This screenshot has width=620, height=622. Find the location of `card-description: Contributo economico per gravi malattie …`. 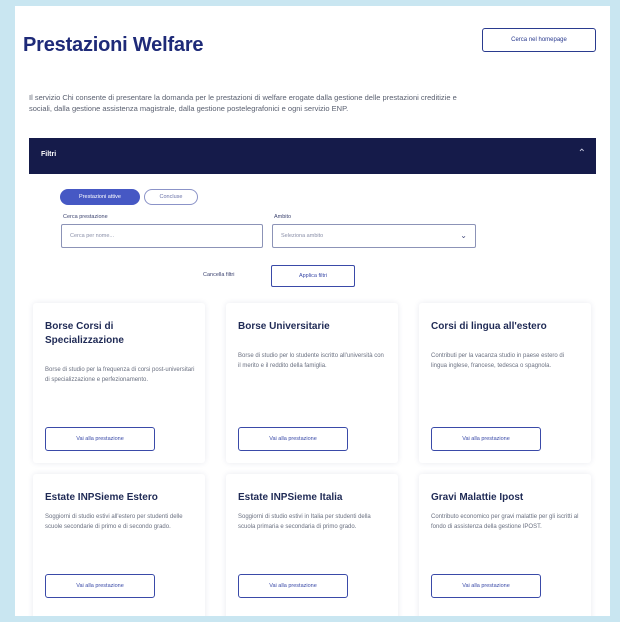

card-description: Contributo economico per gravi malattie … is located at coordinates (505, 522).